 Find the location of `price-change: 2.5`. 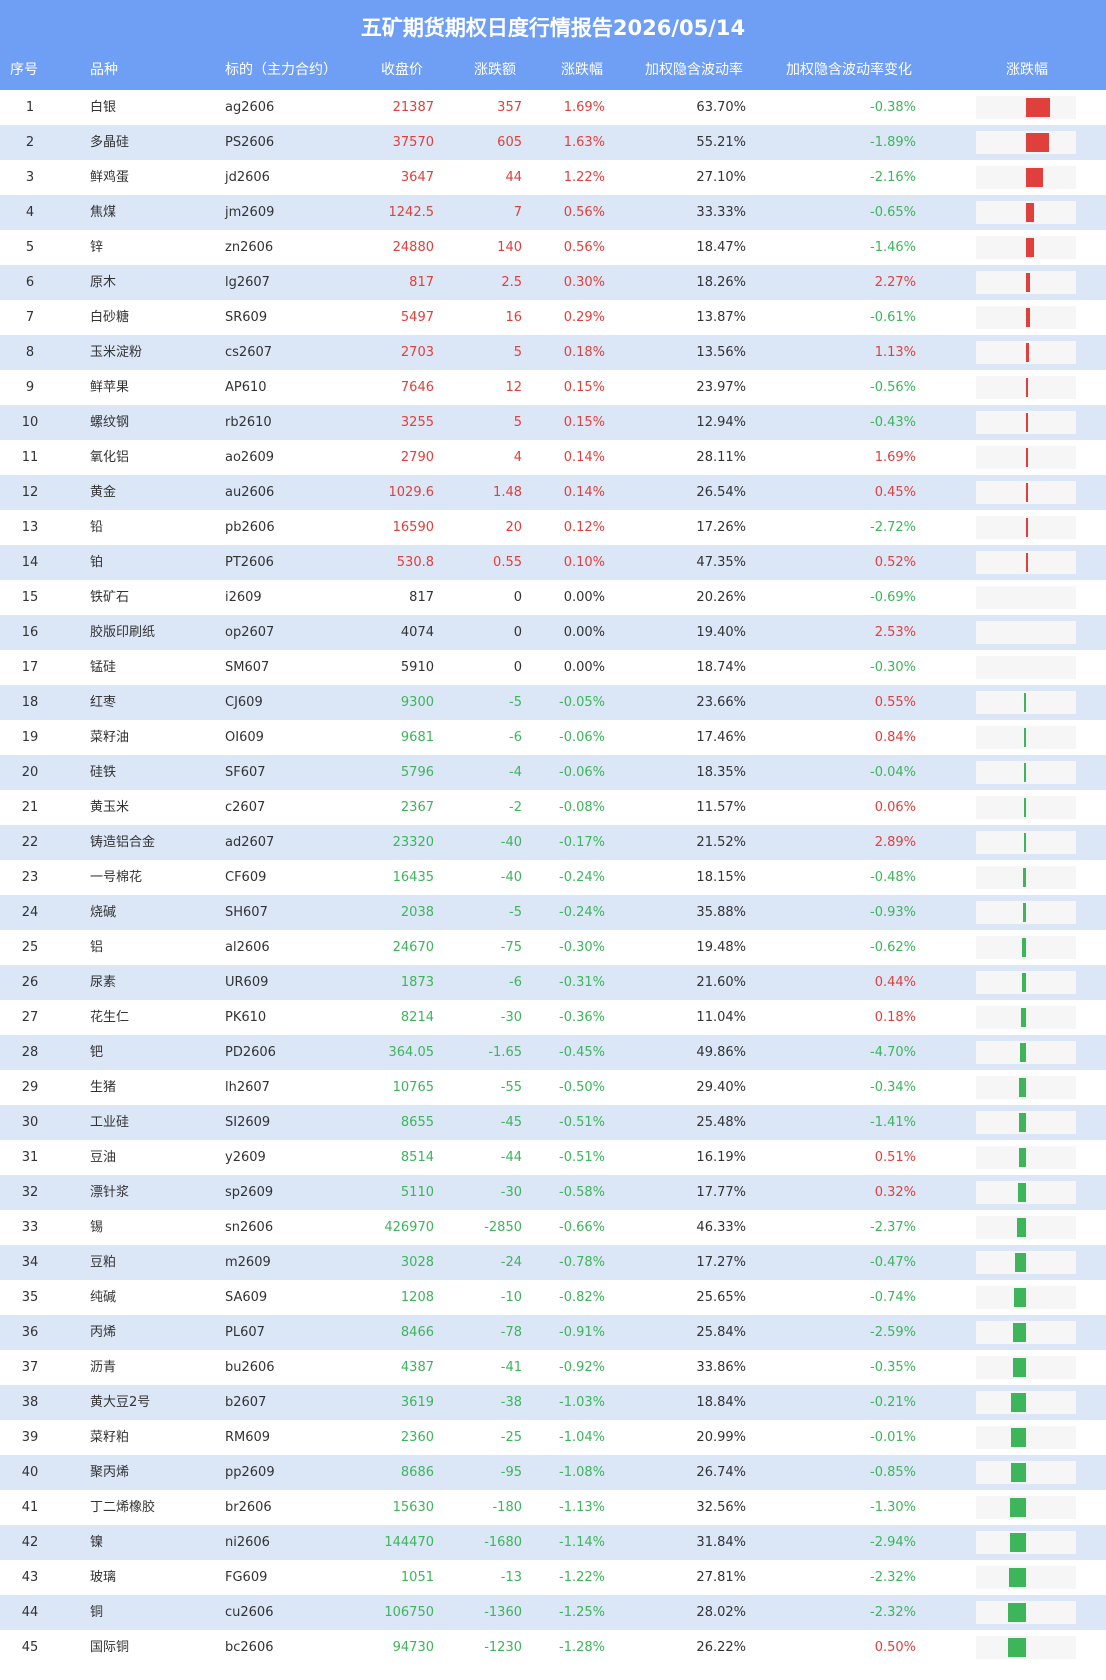

price-change: 2.5 is located at coordinates (511, 282).